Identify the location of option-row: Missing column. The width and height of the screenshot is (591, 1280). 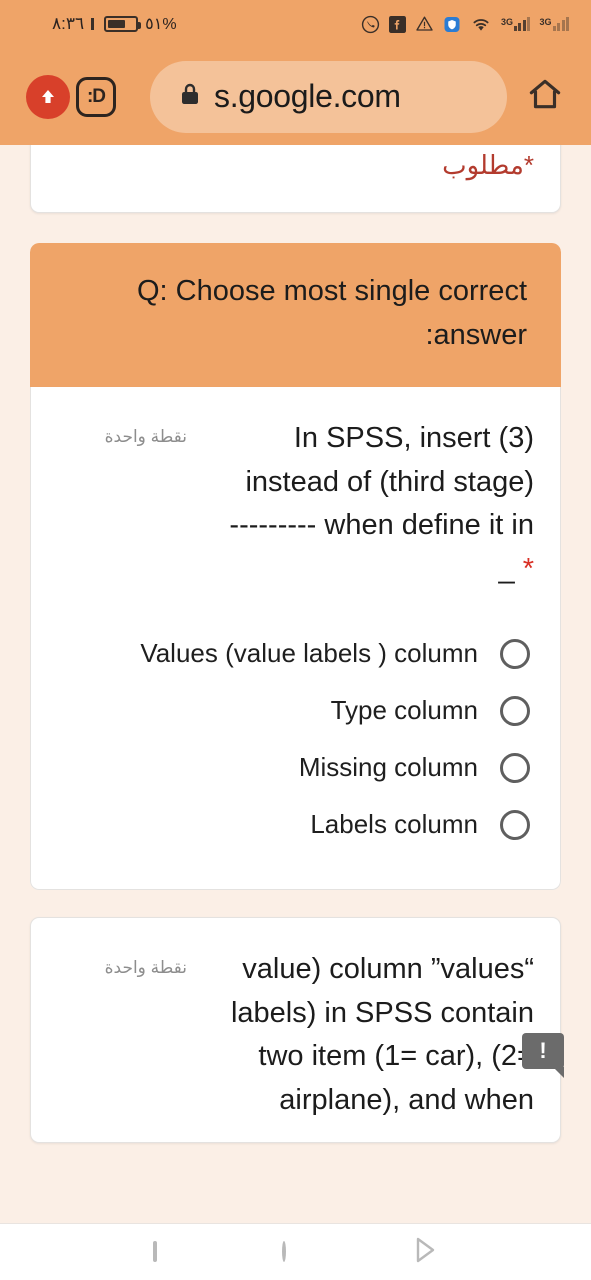
(295, 767).